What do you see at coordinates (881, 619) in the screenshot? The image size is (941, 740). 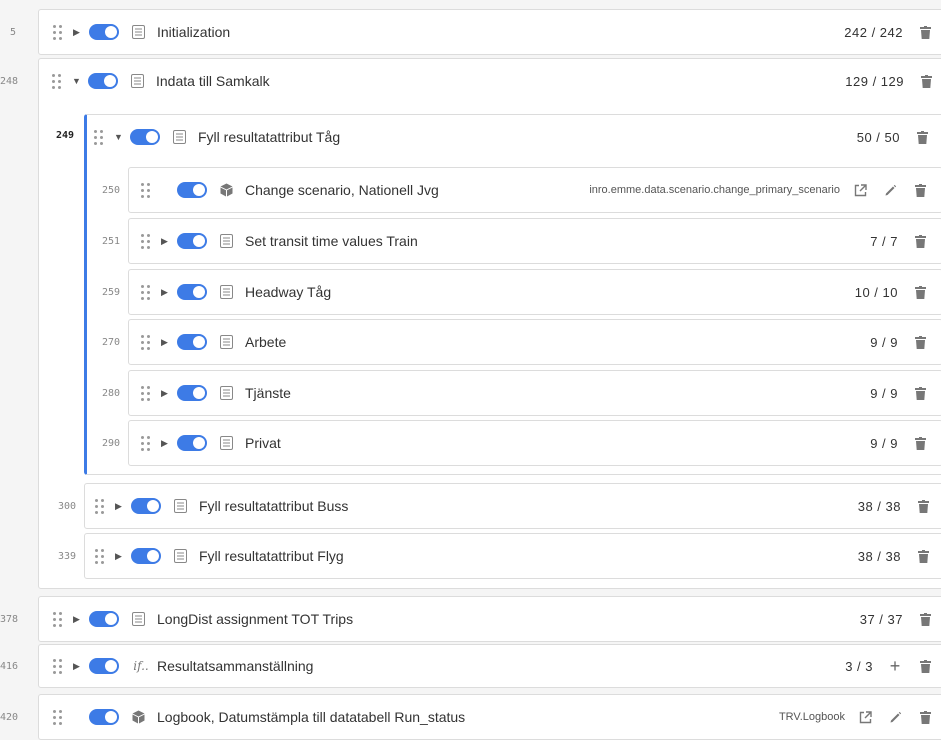 I see `item-count: 37 / 37` at bounding box center [881, 619].